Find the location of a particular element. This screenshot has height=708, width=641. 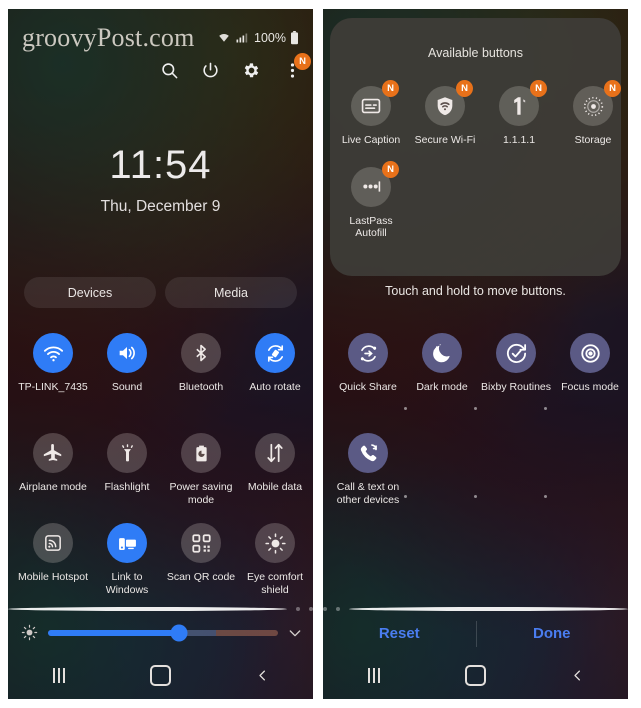

done-button: Done is located at coordinates (552, 633).